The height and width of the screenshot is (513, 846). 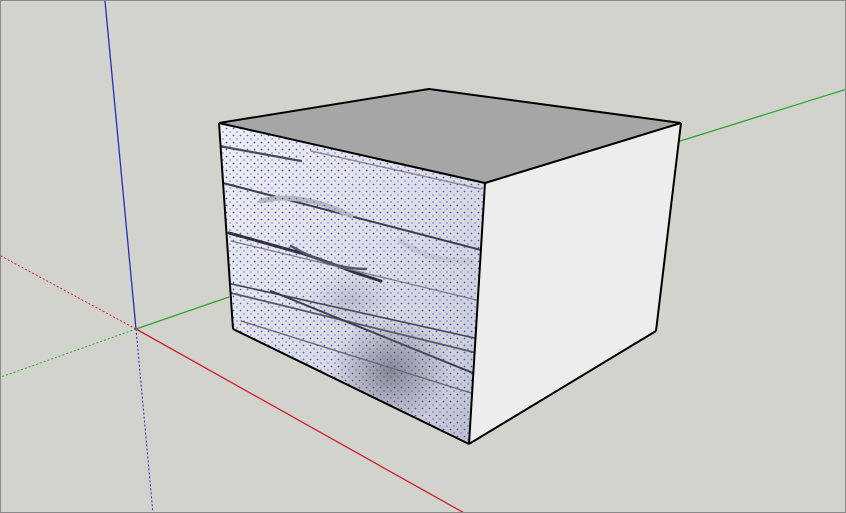 I want to click on green-axis-far, so click(x=752, y=118).